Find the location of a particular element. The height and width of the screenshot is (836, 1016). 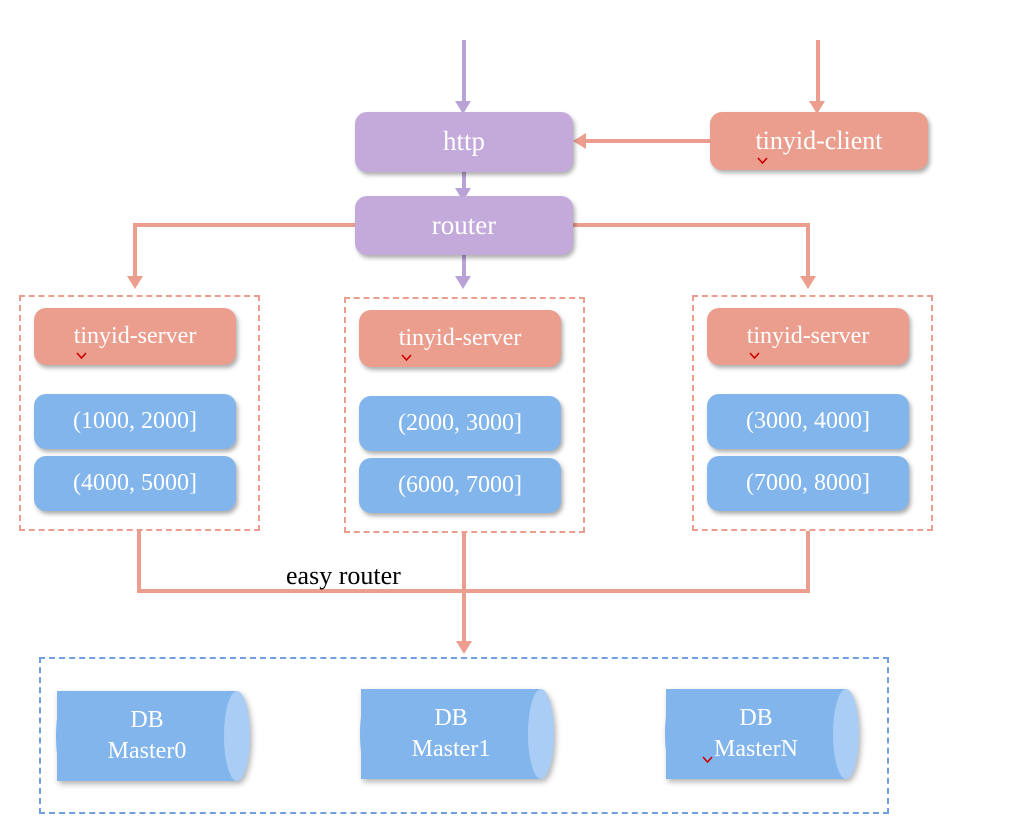

server-group-1-server-label: tinyid-server is located at coordinates (135, 341).